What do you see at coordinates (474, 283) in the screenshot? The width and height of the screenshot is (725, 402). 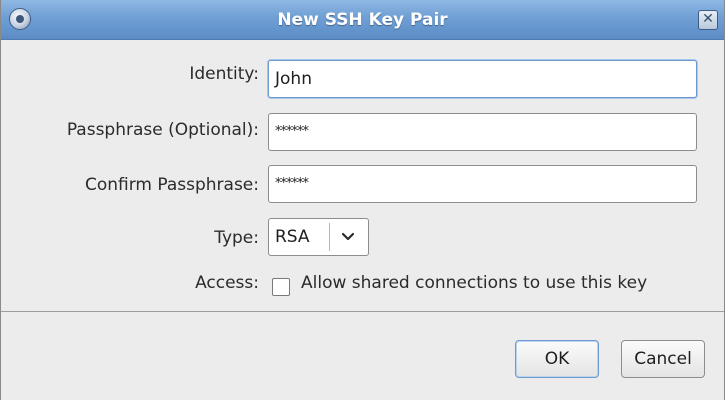 I see `allow-shared-connections-label: Allow shared connections to use this key` at bounding box center [474, 283].